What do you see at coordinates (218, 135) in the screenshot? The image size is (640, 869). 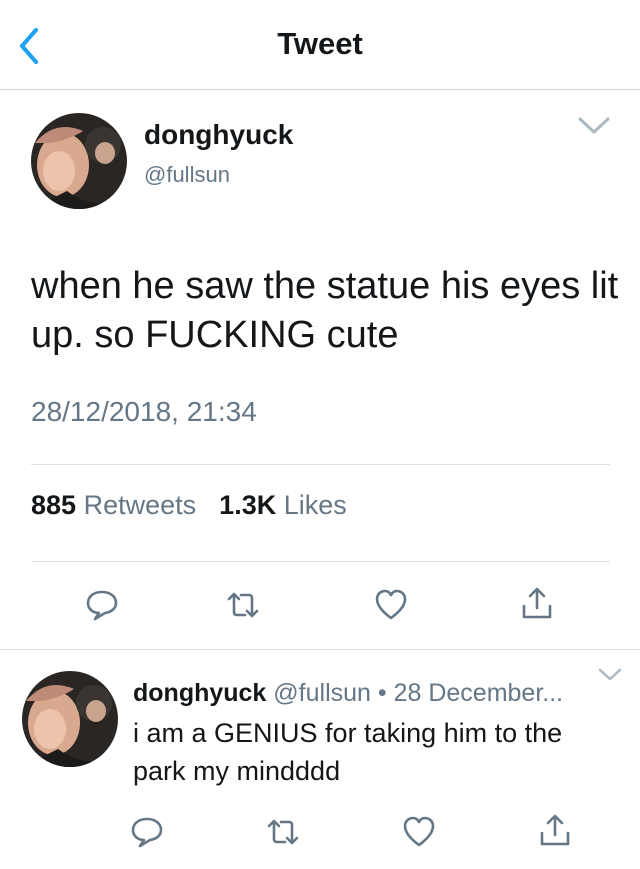 I see `display-name: donghyuck` at bounding box center [218, 135].